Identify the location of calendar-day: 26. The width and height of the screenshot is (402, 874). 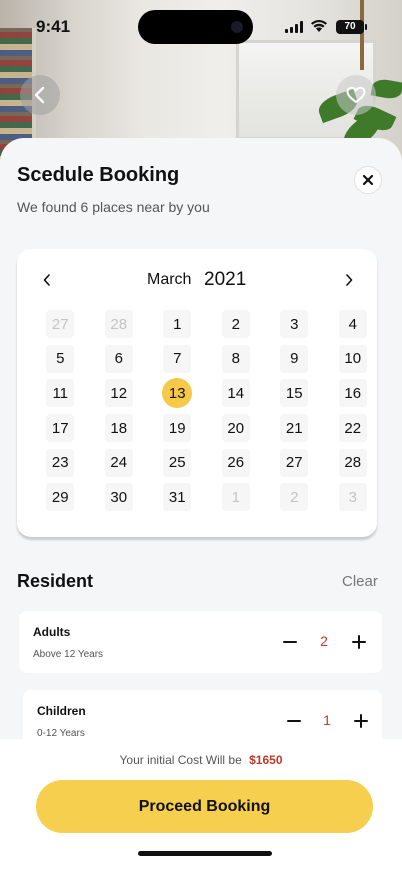
(236, 462).